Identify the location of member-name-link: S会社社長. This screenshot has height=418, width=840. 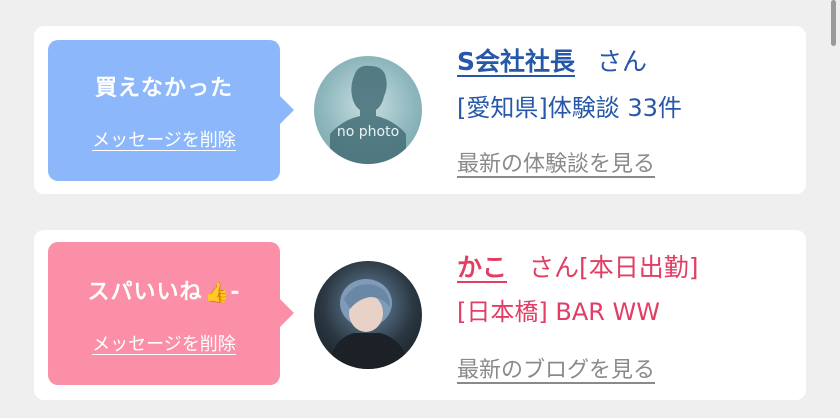
(516, 61).